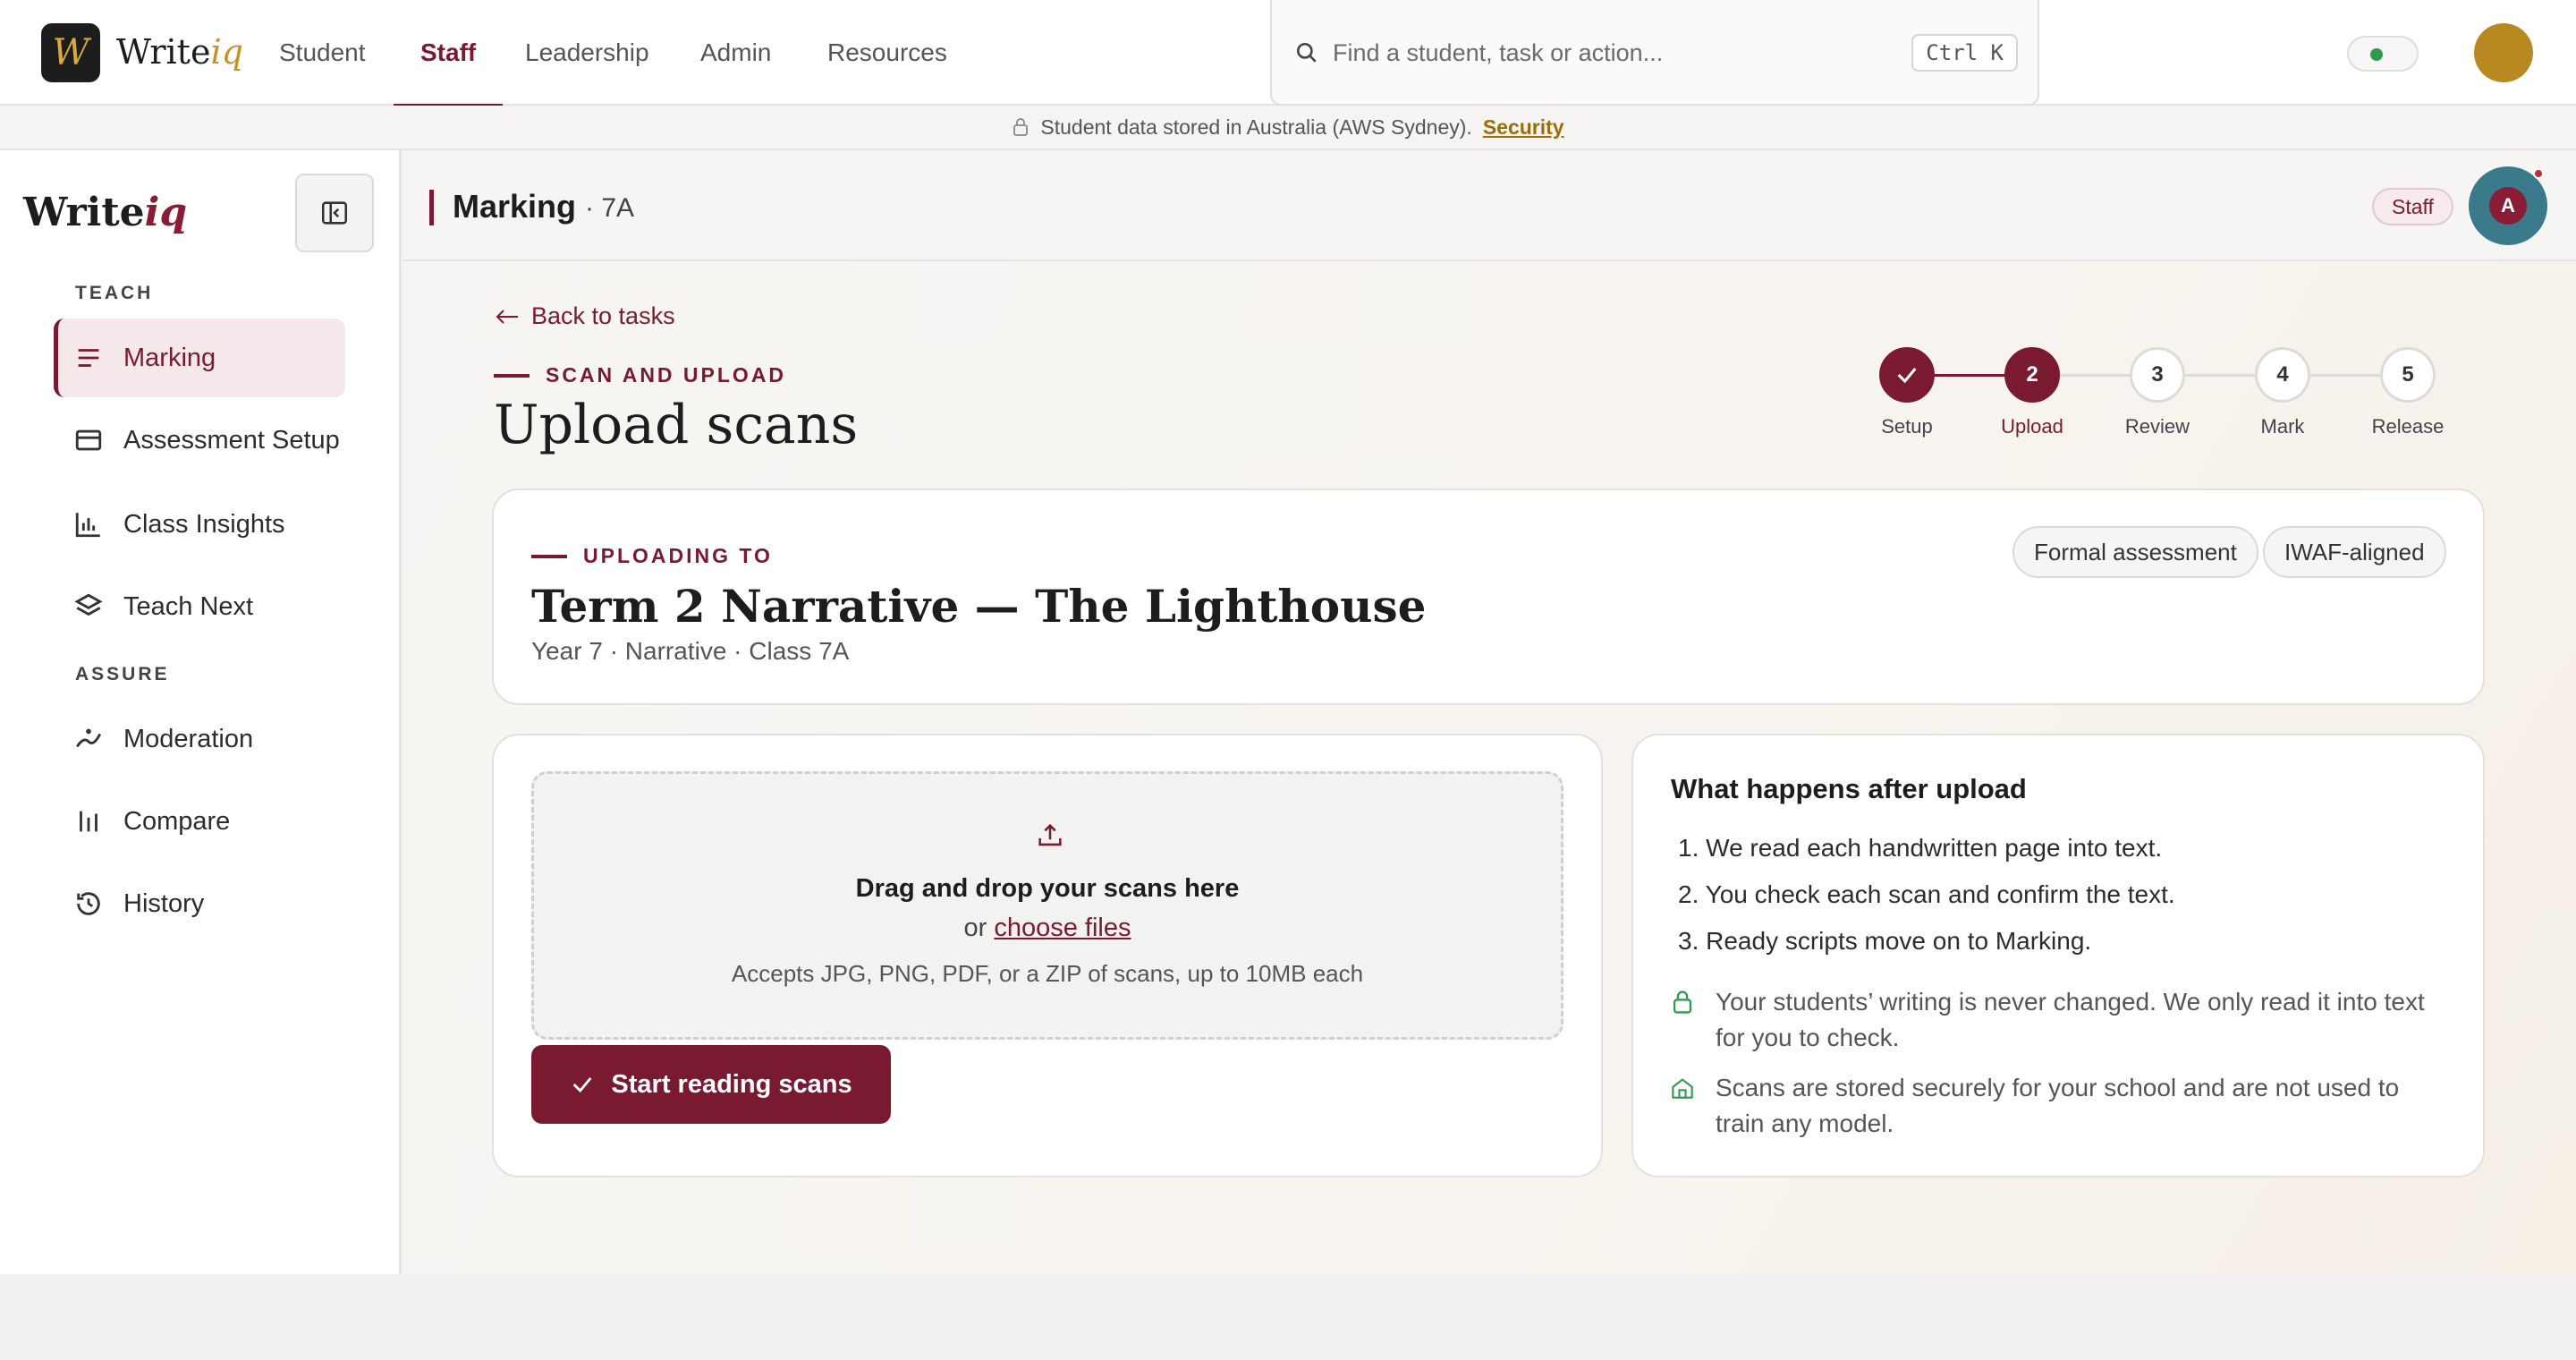  Describe the element at coordinates (114, 293) in the screenshot. I see `sidebar-section-teach: TEACH` at that location.